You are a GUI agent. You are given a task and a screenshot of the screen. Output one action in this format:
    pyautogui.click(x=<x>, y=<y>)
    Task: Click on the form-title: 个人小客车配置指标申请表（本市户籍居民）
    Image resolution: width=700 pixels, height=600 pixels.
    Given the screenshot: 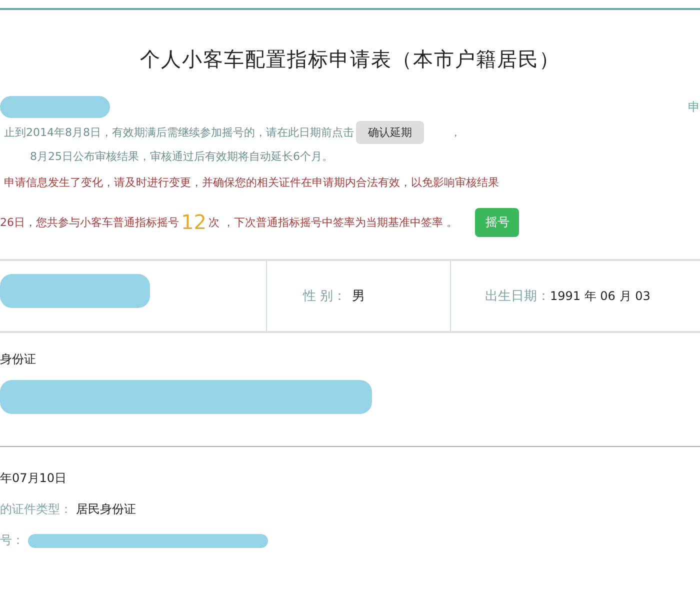 What is the action you would take?
    pyautogui.click(x=350, y=59)
    